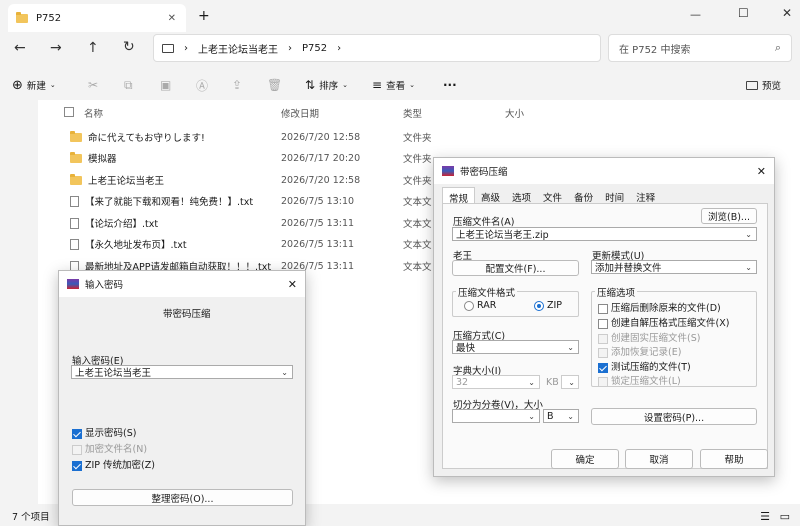  What do you see at coordinates (172, 18) in the screenshot?
I see `close-tab-icon: ✕` at bounding box center [172, 18].